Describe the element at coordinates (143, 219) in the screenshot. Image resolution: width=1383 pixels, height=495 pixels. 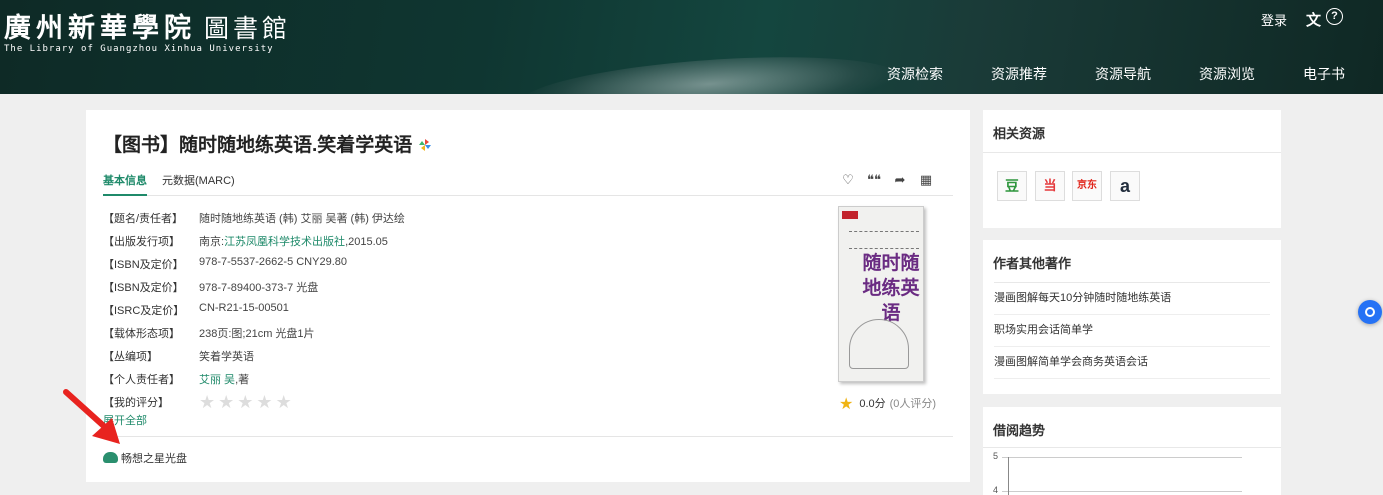
I see `field-label: 【题名/责任者】` at that location.